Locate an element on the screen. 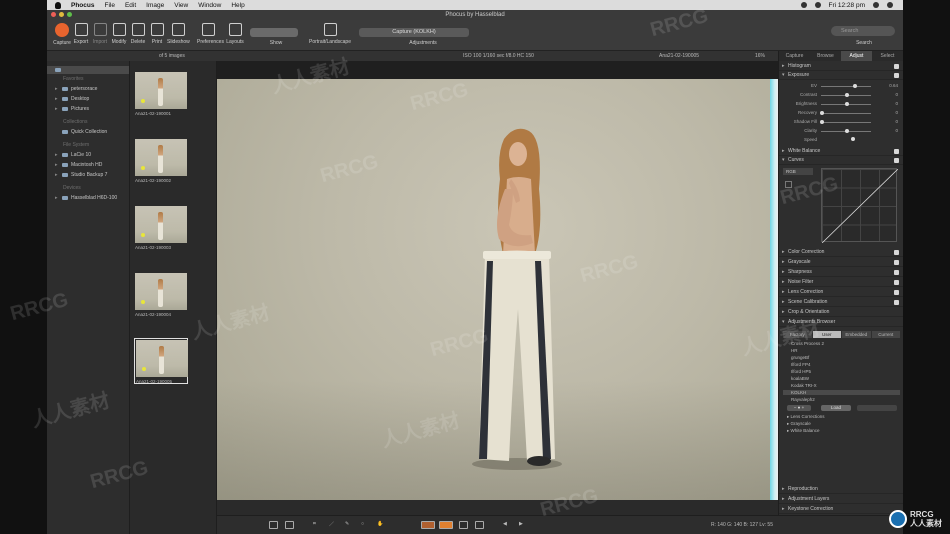 This screenshot has width=950, height=534. sidebar-item-desktop: ▸ Desktop is located at coordinates (88, 99).